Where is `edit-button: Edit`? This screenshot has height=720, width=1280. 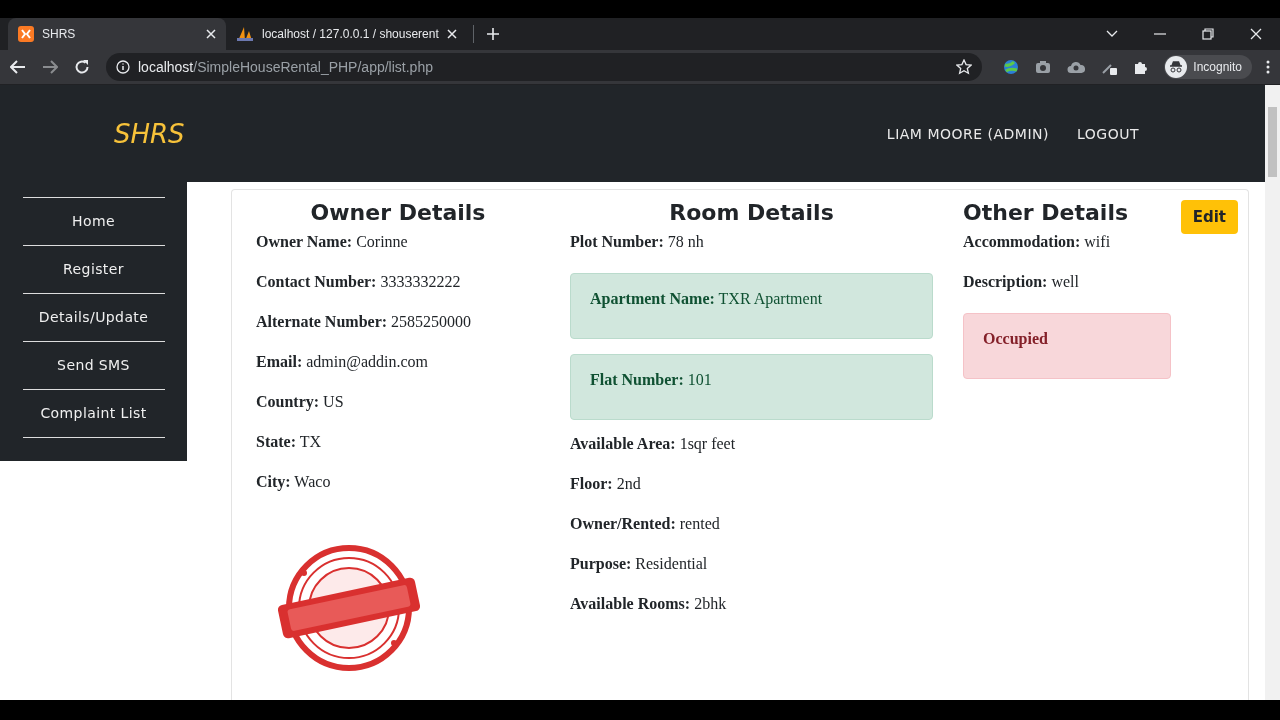
edit-button: Edit is located at coordinates (1209, 217).